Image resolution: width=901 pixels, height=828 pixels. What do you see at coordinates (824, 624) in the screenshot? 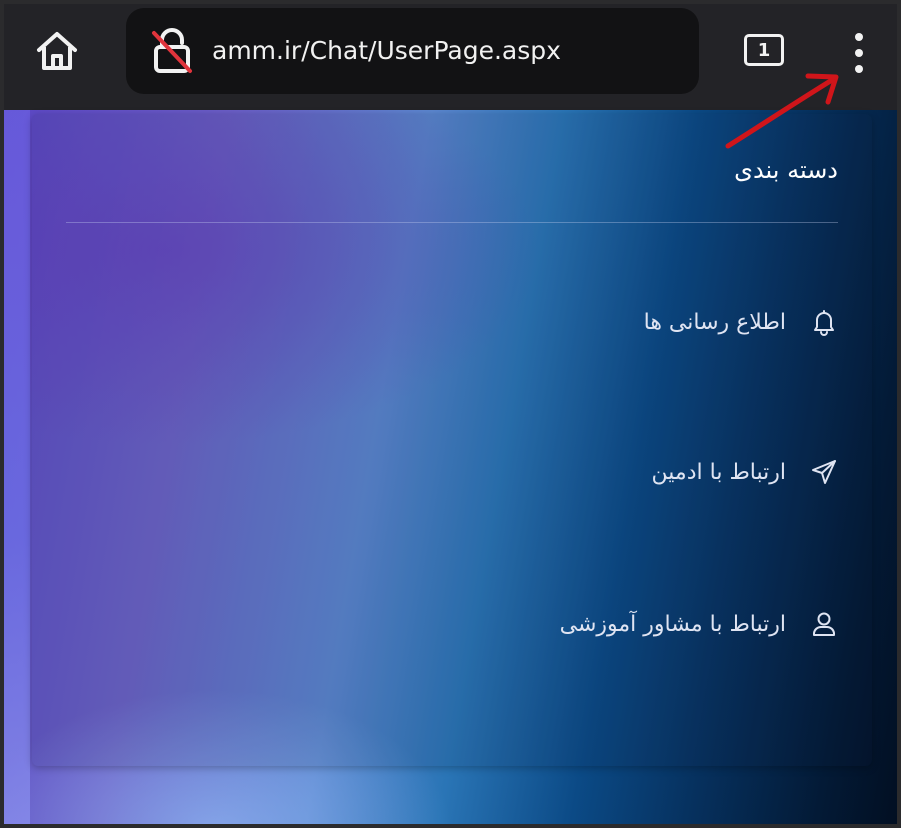
I see `user-icon` at bounding box center [824, 624].